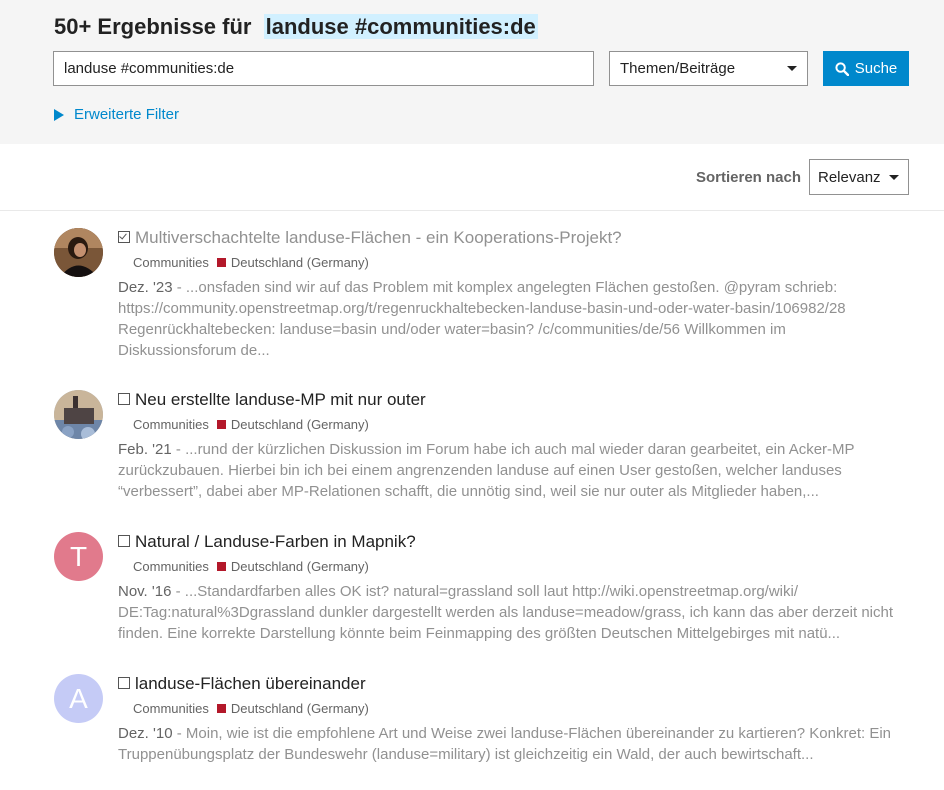 The image size is (944, 790). Describe the element at coordinates (280, 399) in the screenshot. I see `topic-title: Neu erstellte landuse-MP mit nur outer` at that location.